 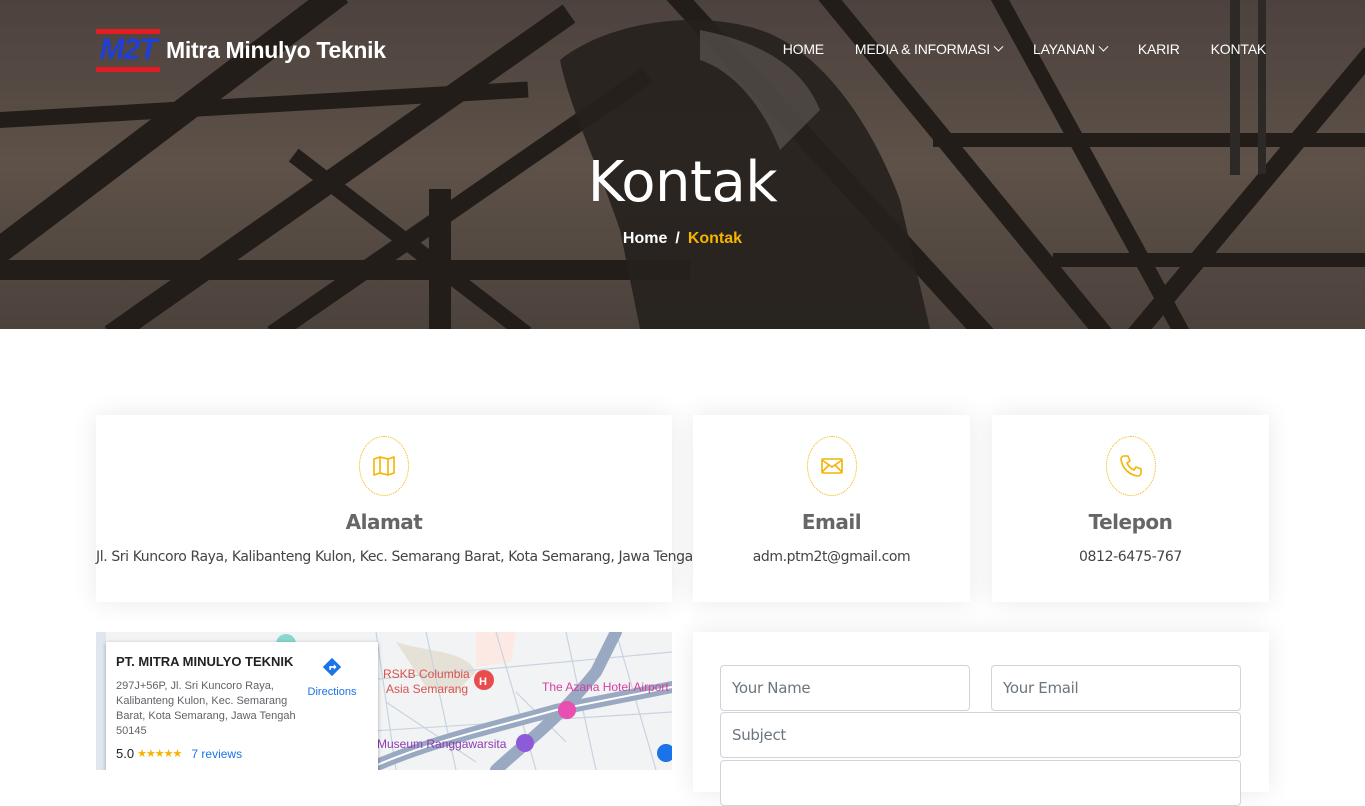 I want to click on card-text: adm.ptm2t@gmail.com, so click(x=831, y=557).